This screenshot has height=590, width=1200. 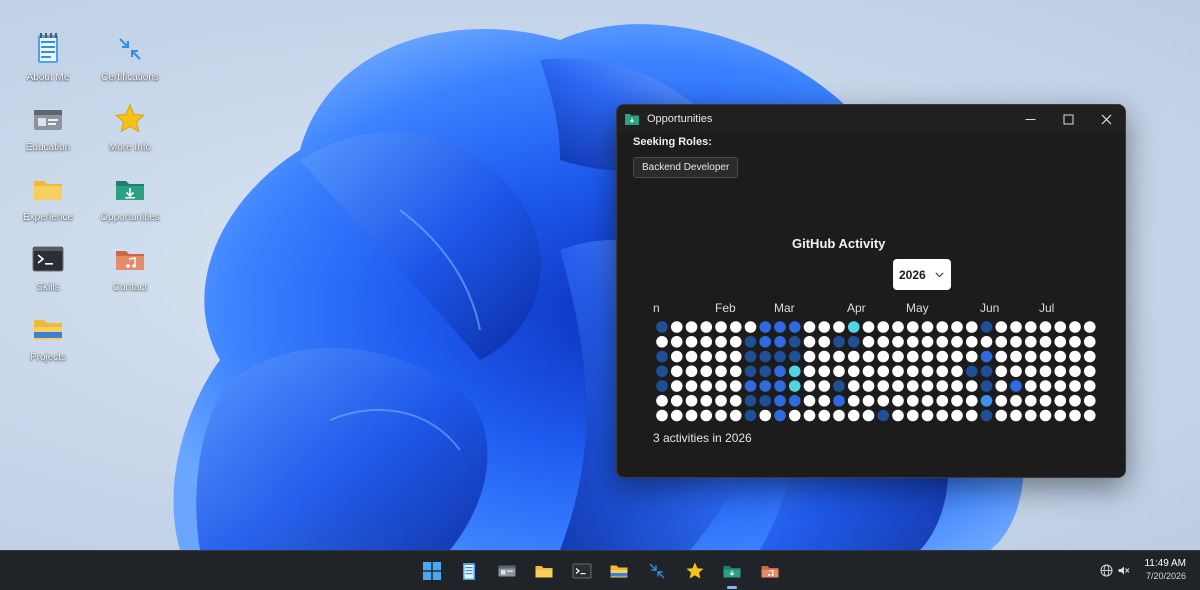 I want to click on close-button, so click(x=1106, y=119).